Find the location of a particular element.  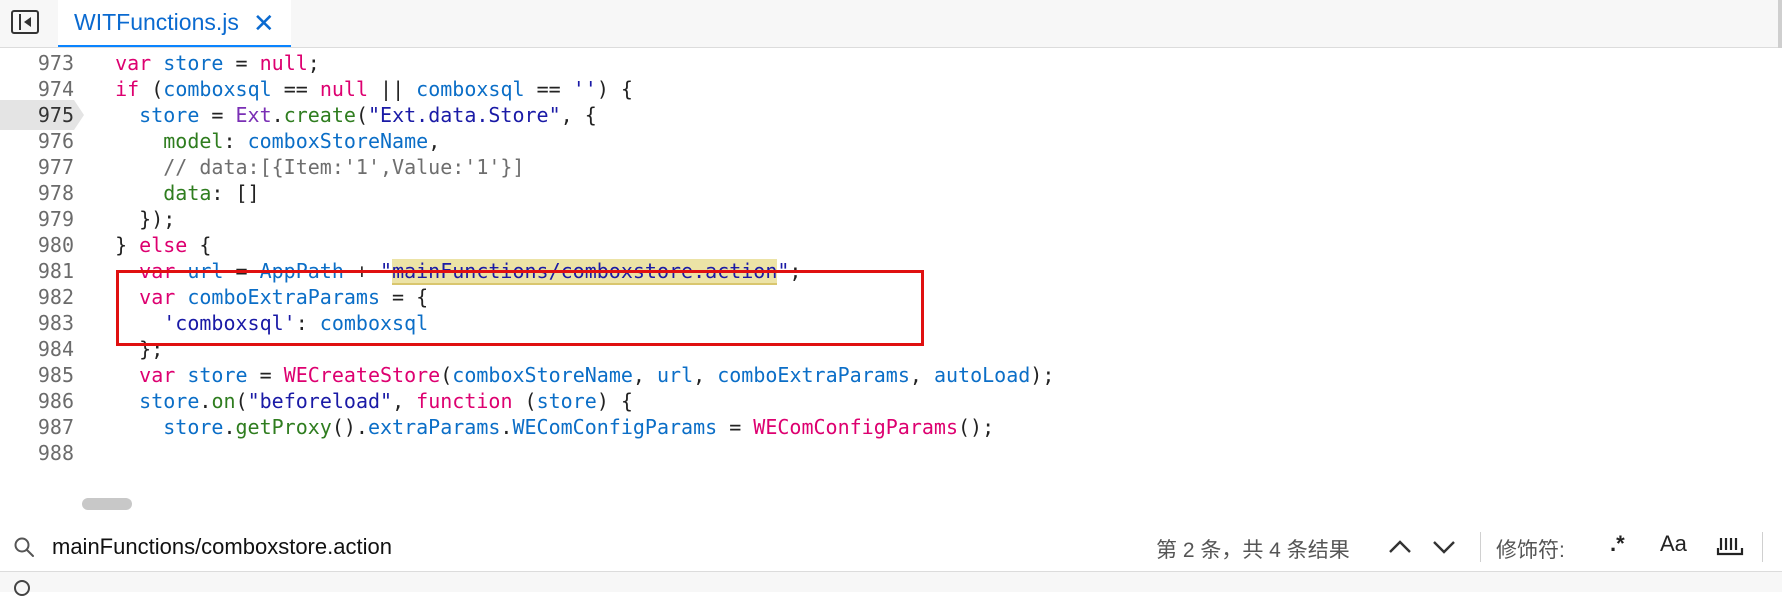

tab-filename: WITFunctions.js is located at coordinates (156, 22).